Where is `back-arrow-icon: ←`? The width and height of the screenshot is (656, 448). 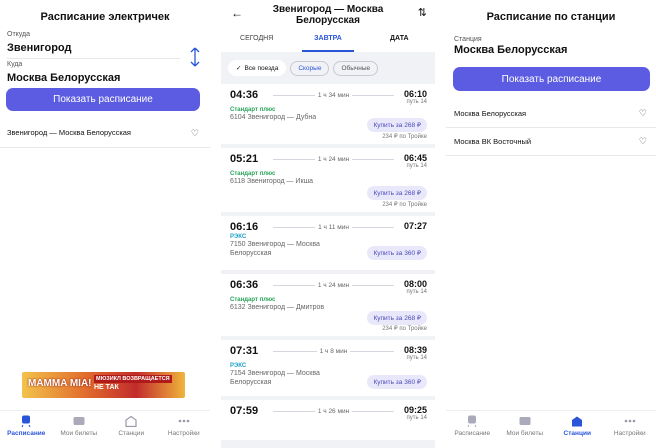
back-arrow-icon: ← is located at coordinates (237, 13).